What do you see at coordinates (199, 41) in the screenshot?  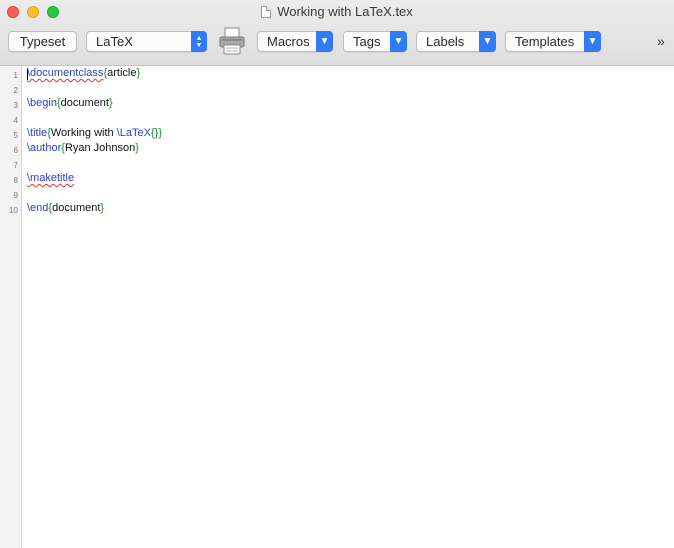 I see `chevron-updown-icon: ▲ ▼` at bounding box center [199, 41].